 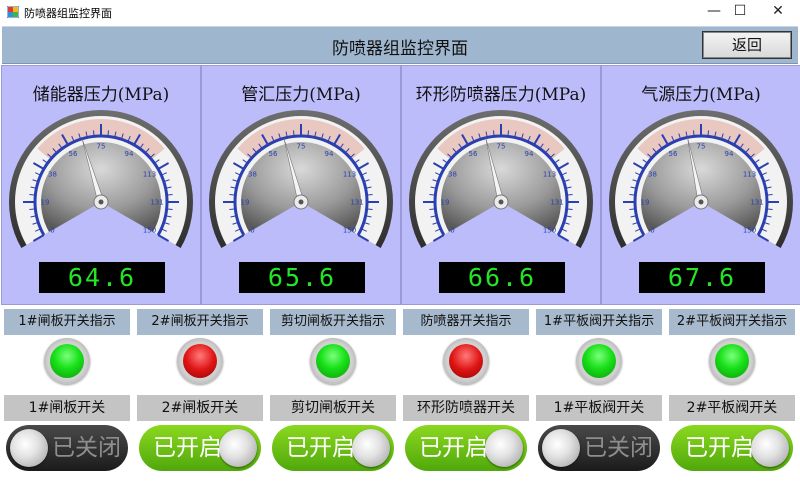 I want to click on gauge-panel-annular: 环形防喷器压力(MPa) 0 19 38 56 75 94 113 131 150 66.6, so click(x=501, y=185).